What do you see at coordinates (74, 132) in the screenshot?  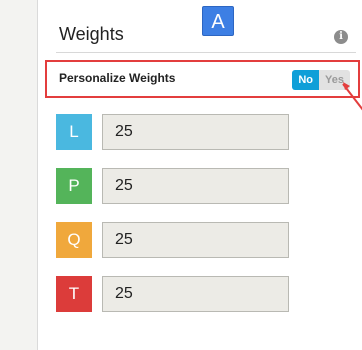 I see `weight-tag-l: L` at bounding box center [74, 132].